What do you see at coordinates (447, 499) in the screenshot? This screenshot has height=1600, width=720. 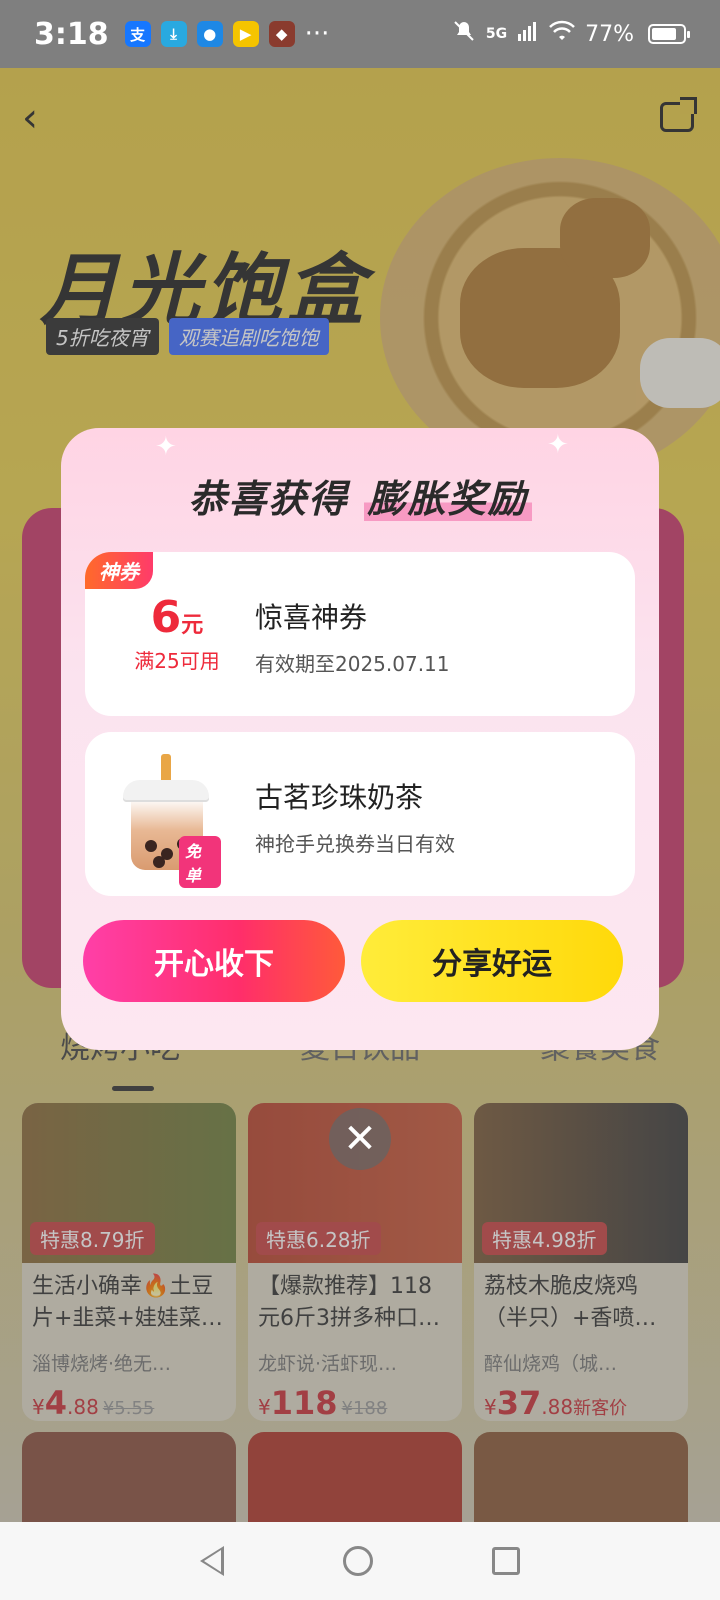 I see `popup-title-highlight: 膨胀奖励` at bounding box center [447, 499].